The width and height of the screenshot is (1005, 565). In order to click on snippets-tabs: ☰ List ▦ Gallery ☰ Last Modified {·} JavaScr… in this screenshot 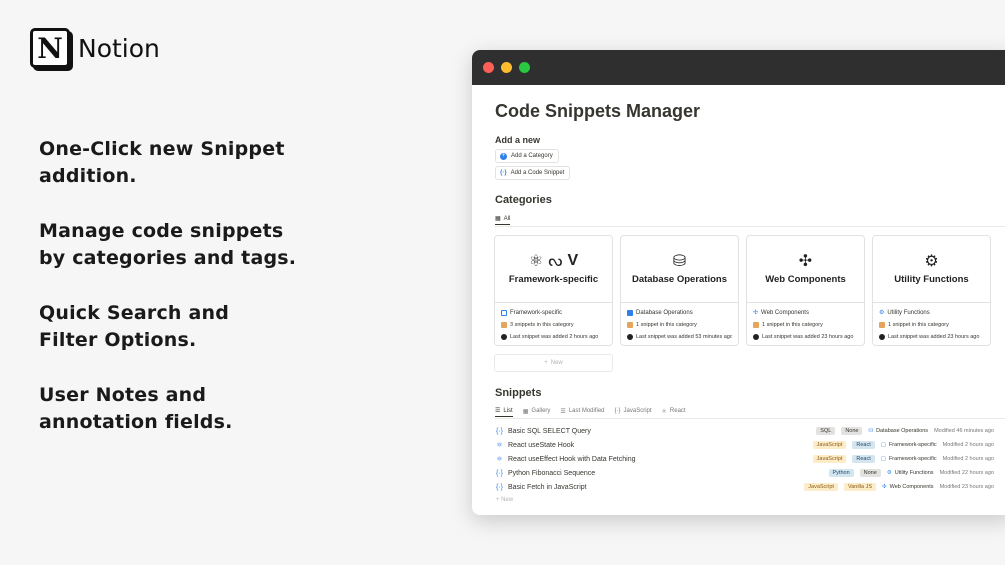, I will do `click(590, 411)`.